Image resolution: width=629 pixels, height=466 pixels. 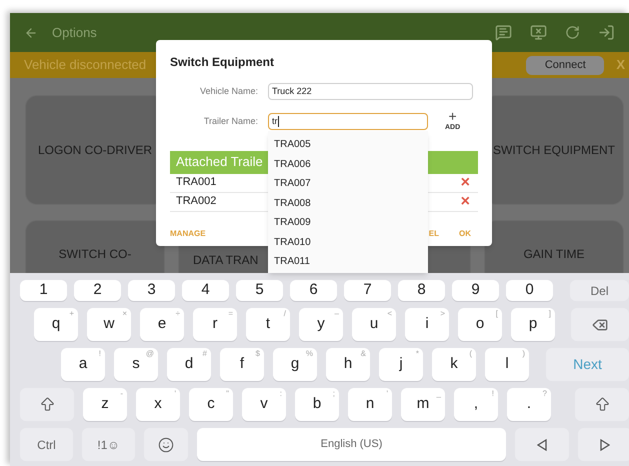 What do you see at coordinates (442, 313) in the screenshot?
I see `key-hint: >` at bounding box center [442, 313].